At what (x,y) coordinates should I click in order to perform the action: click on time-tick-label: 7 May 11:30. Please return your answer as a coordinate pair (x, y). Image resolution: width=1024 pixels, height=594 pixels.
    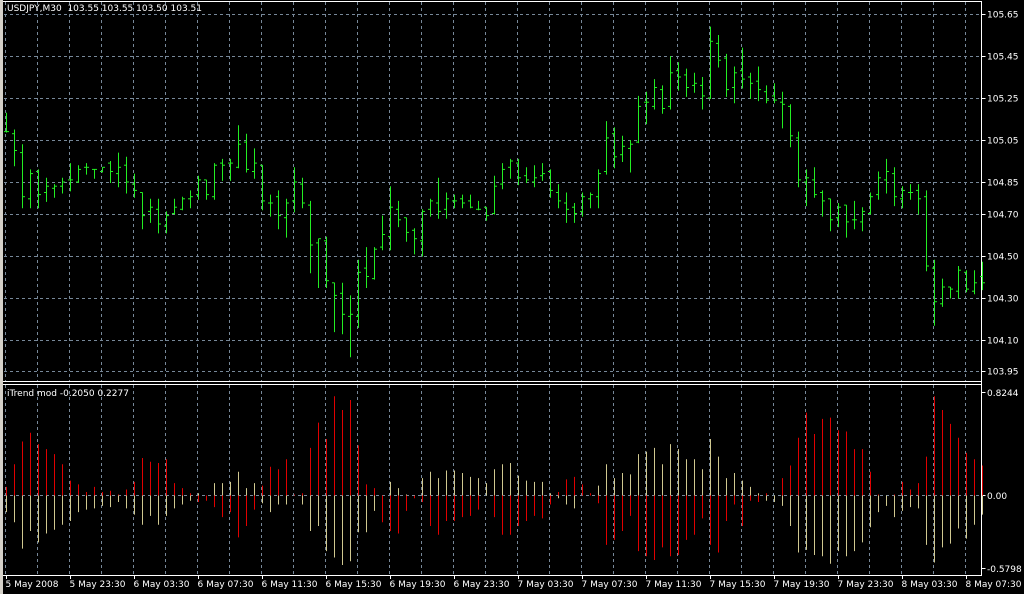
    Looking at the image, I should click on (674, 585).